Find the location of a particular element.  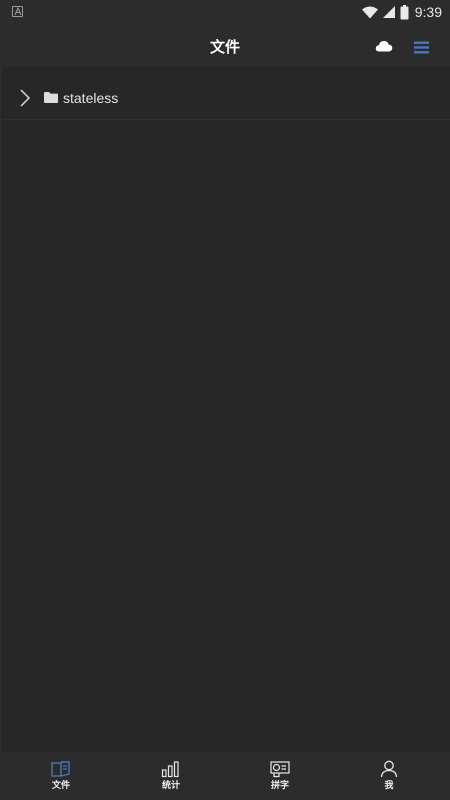

nav-item-stats: 统计 is located at coordinates (171, 776).